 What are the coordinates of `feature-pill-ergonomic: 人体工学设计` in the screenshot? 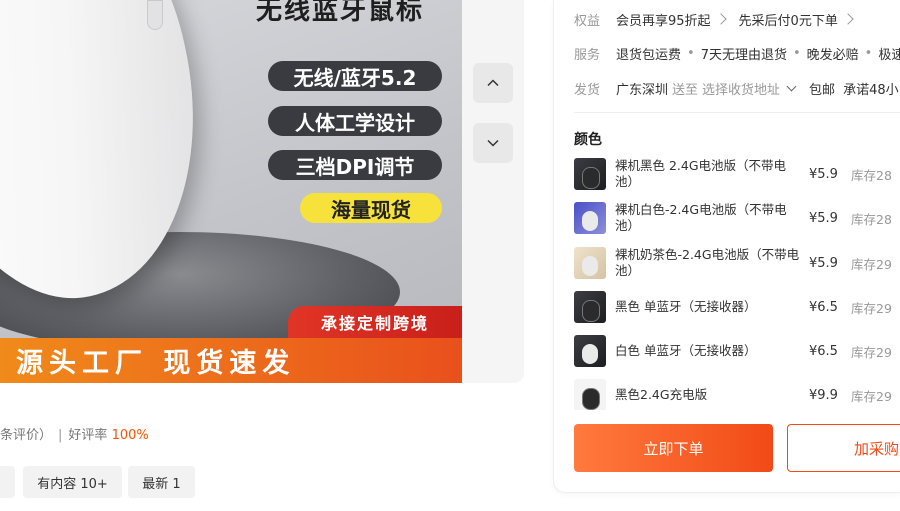 It's located at (355, 121).